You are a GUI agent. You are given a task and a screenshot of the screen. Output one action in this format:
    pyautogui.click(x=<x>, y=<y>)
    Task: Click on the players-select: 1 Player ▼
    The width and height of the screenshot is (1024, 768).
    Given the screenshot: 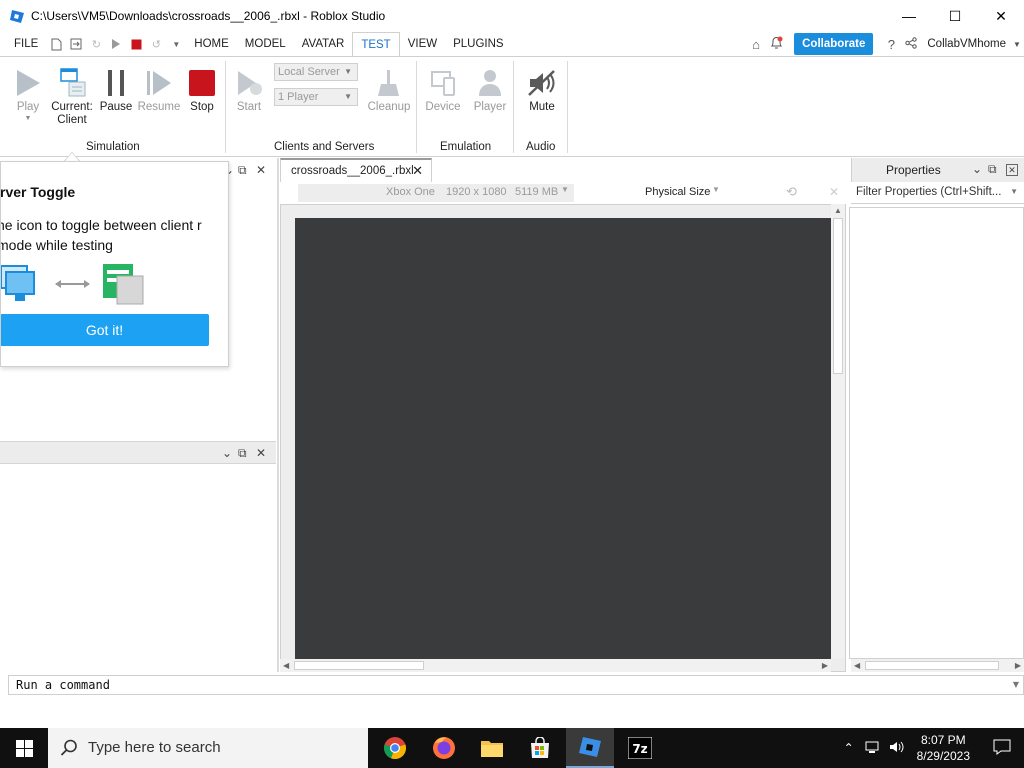 What is the action you would take?
    pyautogui.click(x=316, y=97)
    